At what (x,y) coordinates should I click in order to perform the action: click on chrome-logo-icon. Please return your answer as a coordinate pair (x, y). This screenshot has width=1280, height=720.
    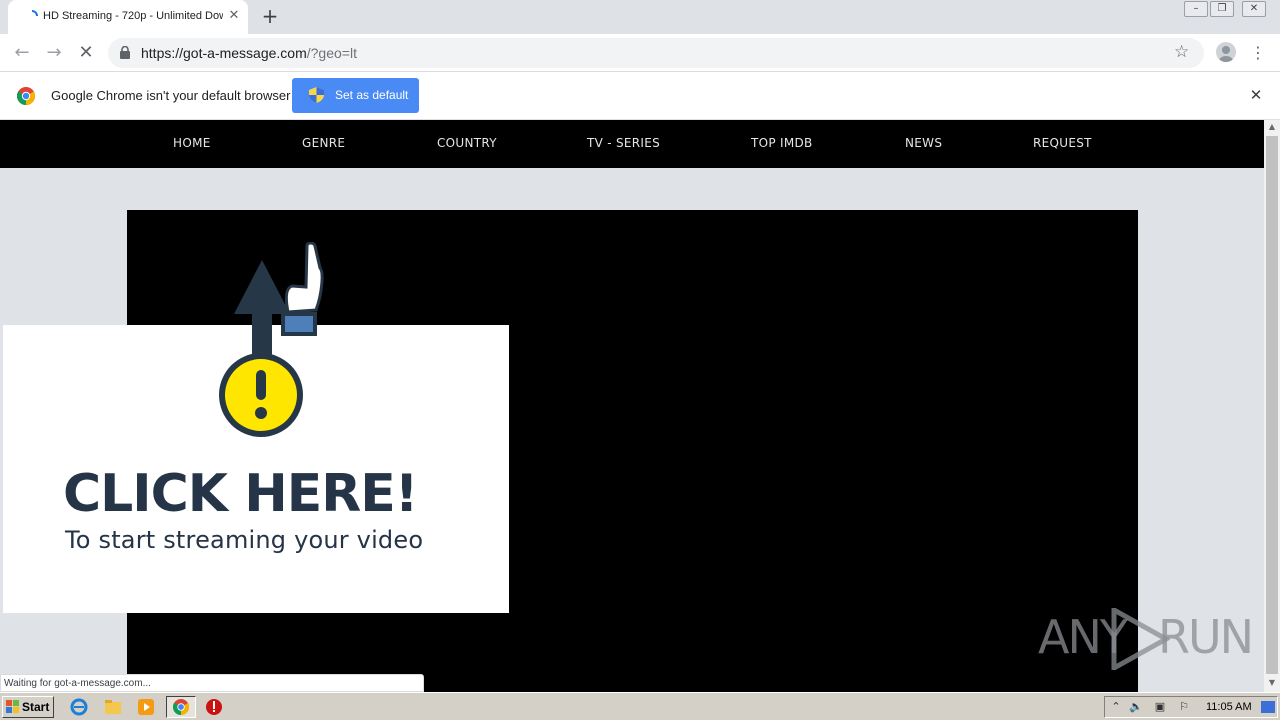
    Looking at the image, I should click on (26, 96).